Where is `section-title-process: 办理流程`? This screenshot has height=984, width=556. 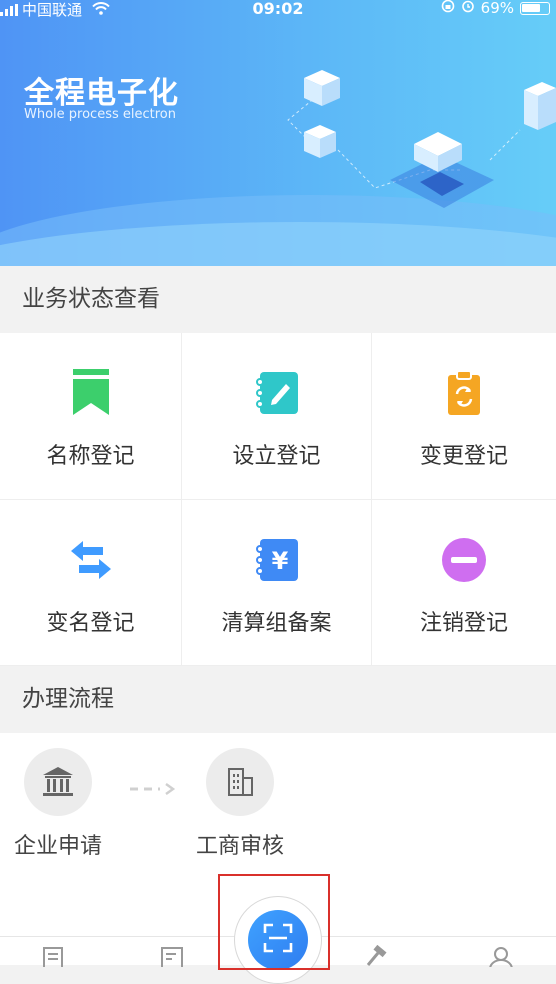
section-title-process: 办理流程 is located at coordinates (278, 699).